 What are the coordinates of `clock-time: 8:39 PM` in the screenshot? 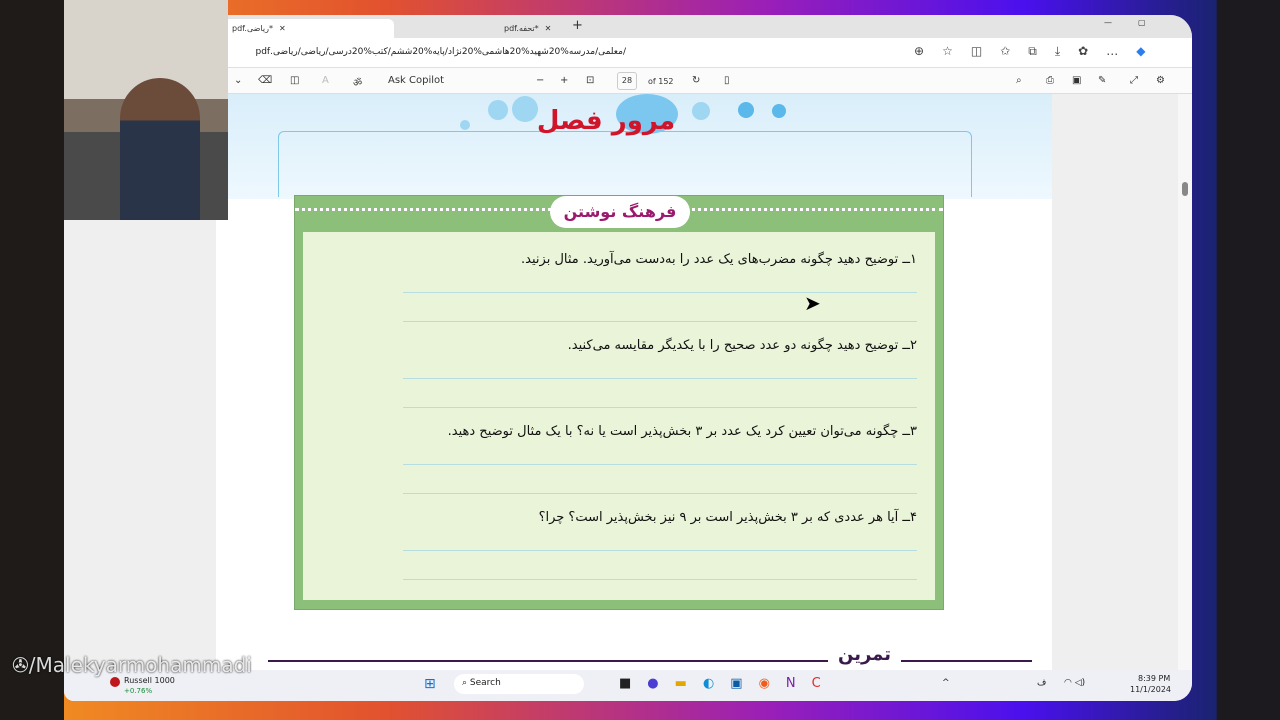 It's located at (1154, 678).